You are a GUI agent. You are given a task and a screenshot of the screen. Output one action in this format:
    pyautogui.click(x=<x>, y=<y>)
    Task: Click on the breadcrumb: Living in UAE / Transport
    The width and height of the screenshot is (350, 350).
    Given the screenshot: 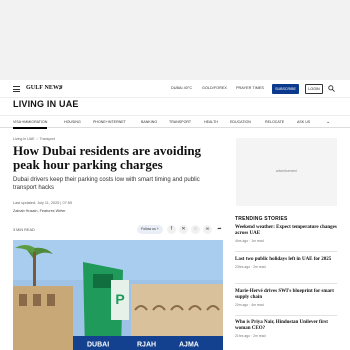 What is the action you would take?
    pyautogui.click(x=34, y=139)
    